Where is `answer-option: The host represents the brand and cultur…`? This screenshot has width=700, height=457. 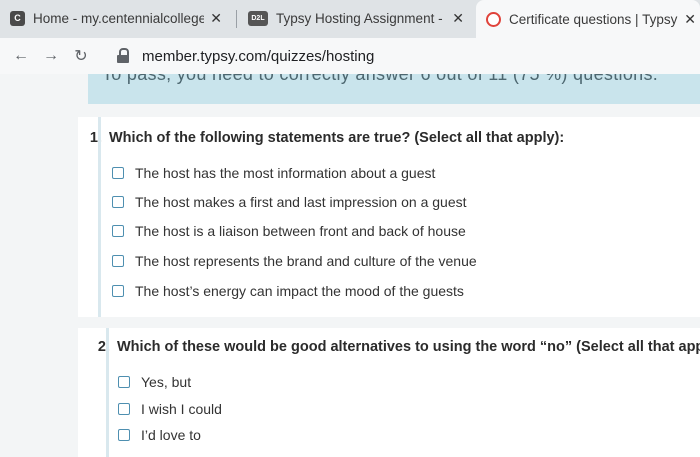 answer-option: The host represents the brand and cultur… is located at coordinates (294, 261).